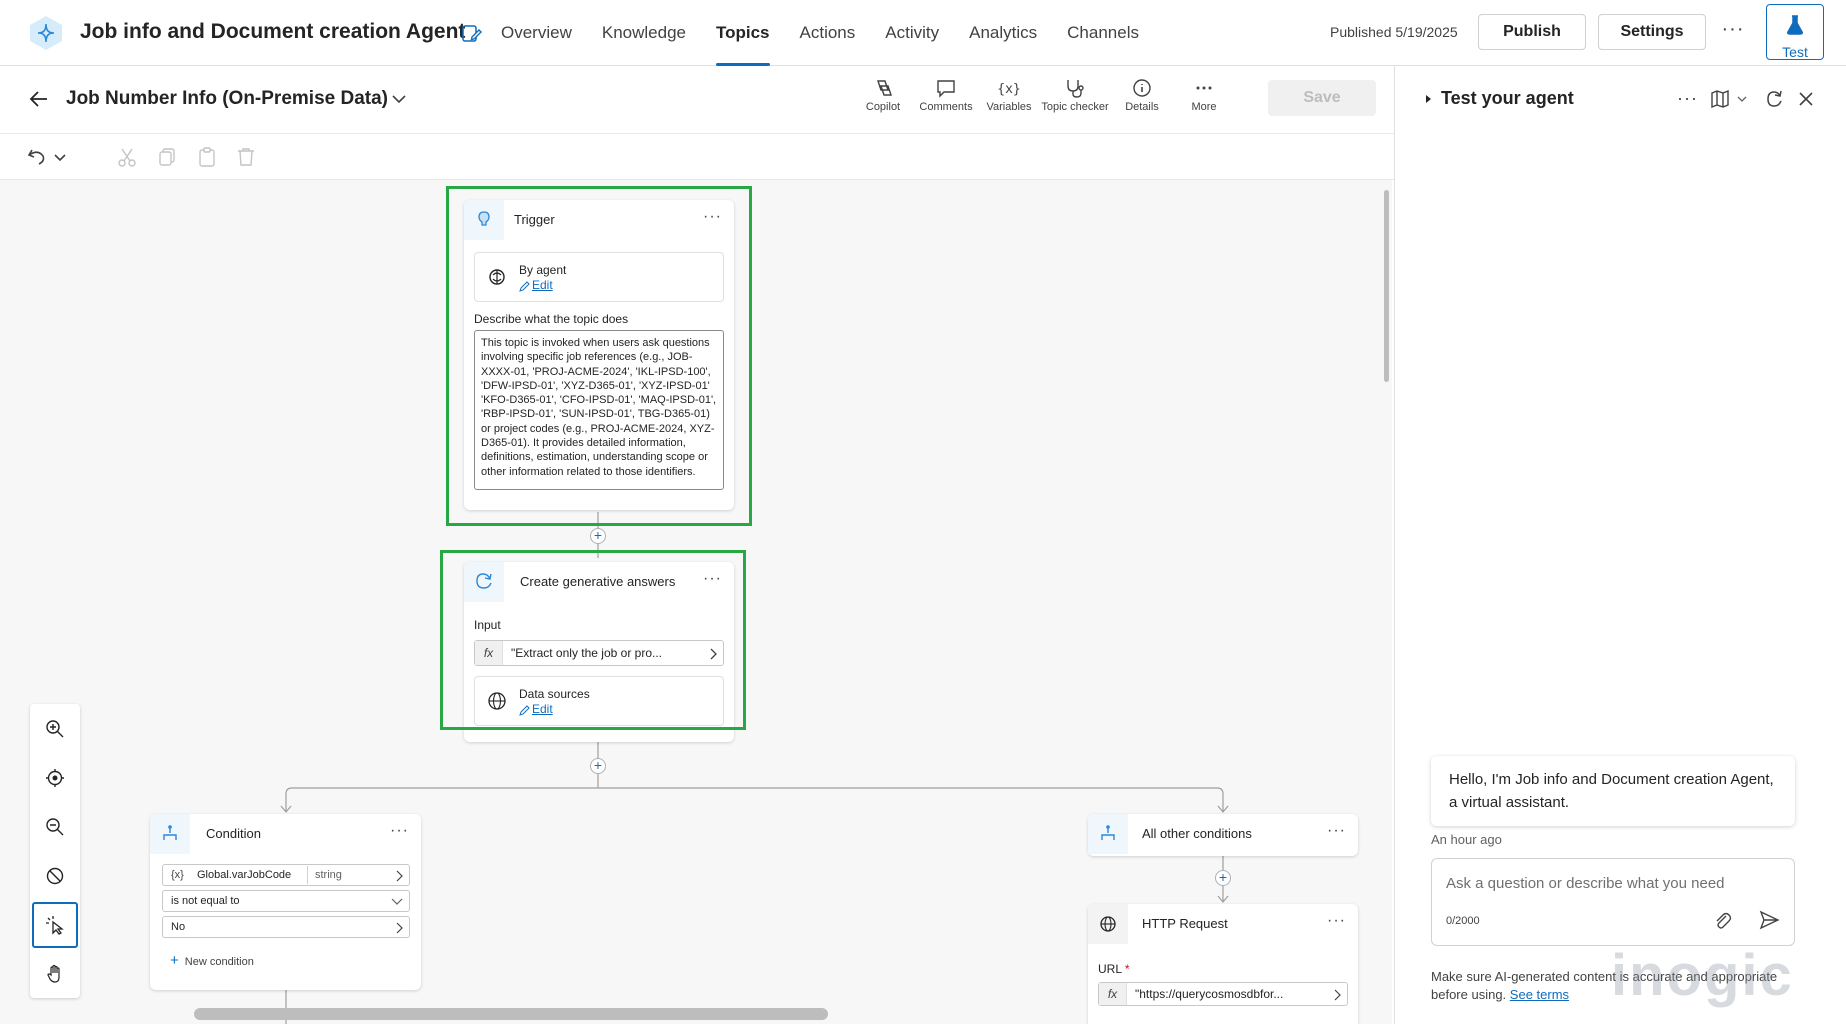 The width and height of the screenshot is (1846, 1024). What do you see at coordinates (1386, 286) in the screenshot?
I see `vertical-scrollbar` at bounding box center [1386, 286].